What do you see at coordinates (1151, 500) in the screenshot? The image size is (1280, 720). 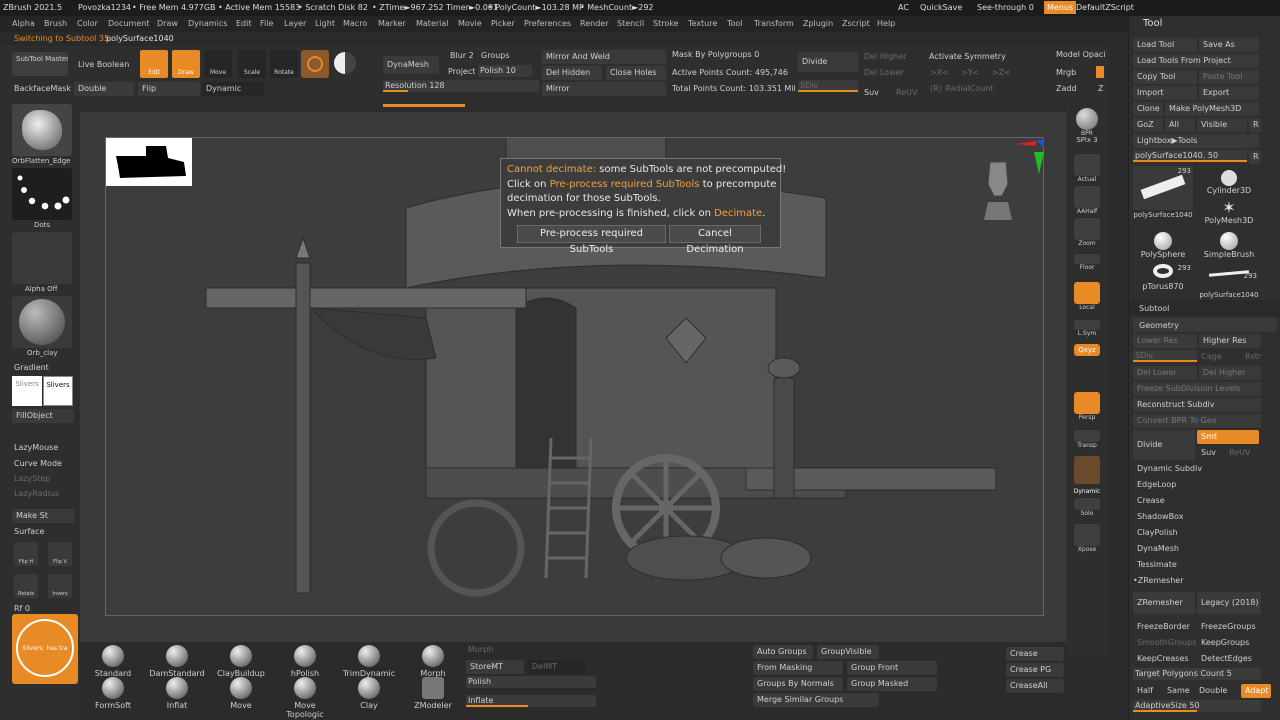 I see `crease-header: Crease` at bounding box center [1151, 500].